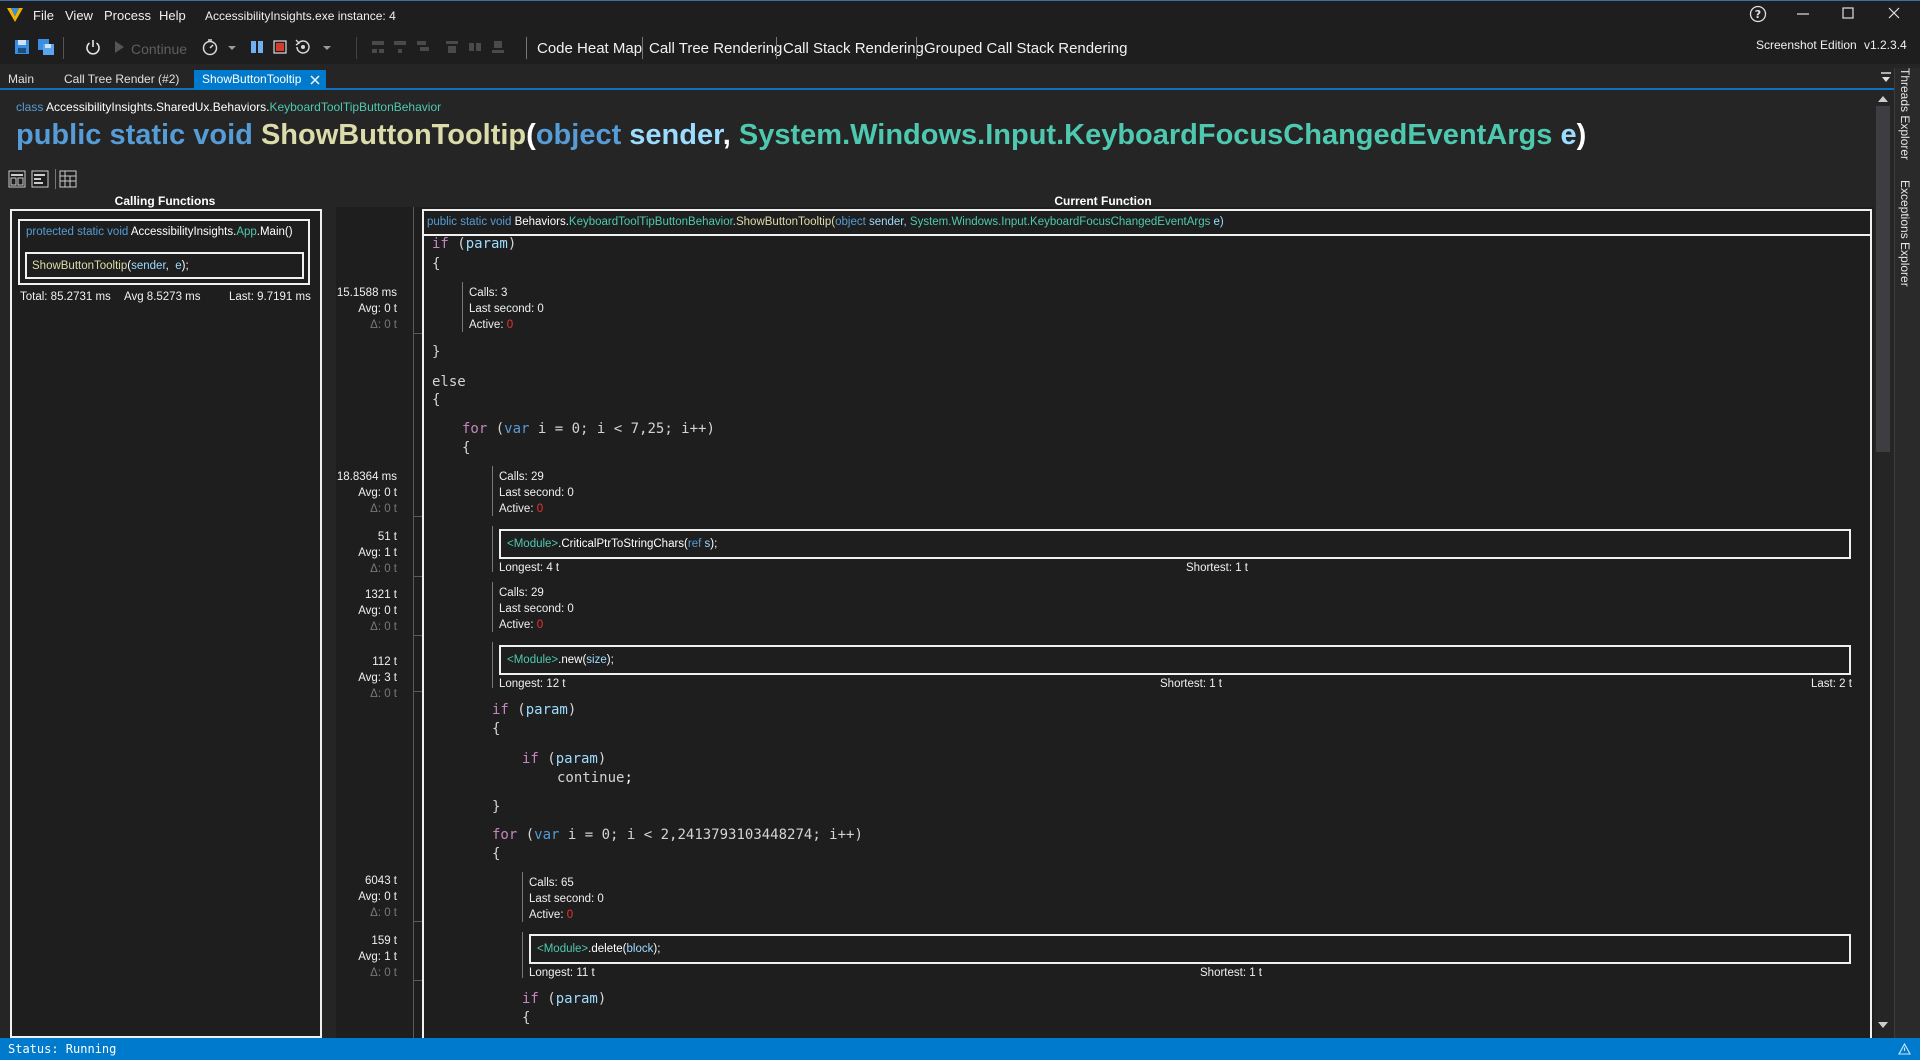 This screenshot has height=1060, width=1920. I want to click on tree-expand-icon, so click(400, 47).